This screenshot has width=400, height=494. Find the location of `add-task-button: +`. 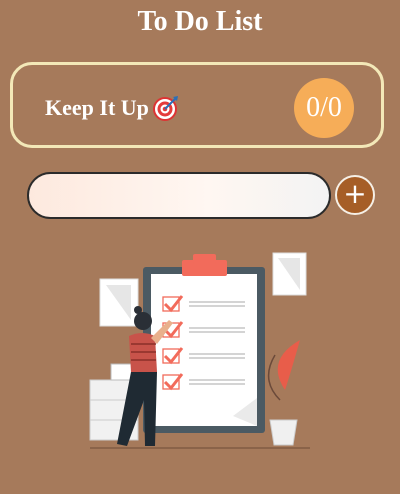

add-task-button: + is located at coordinates (355, 195).